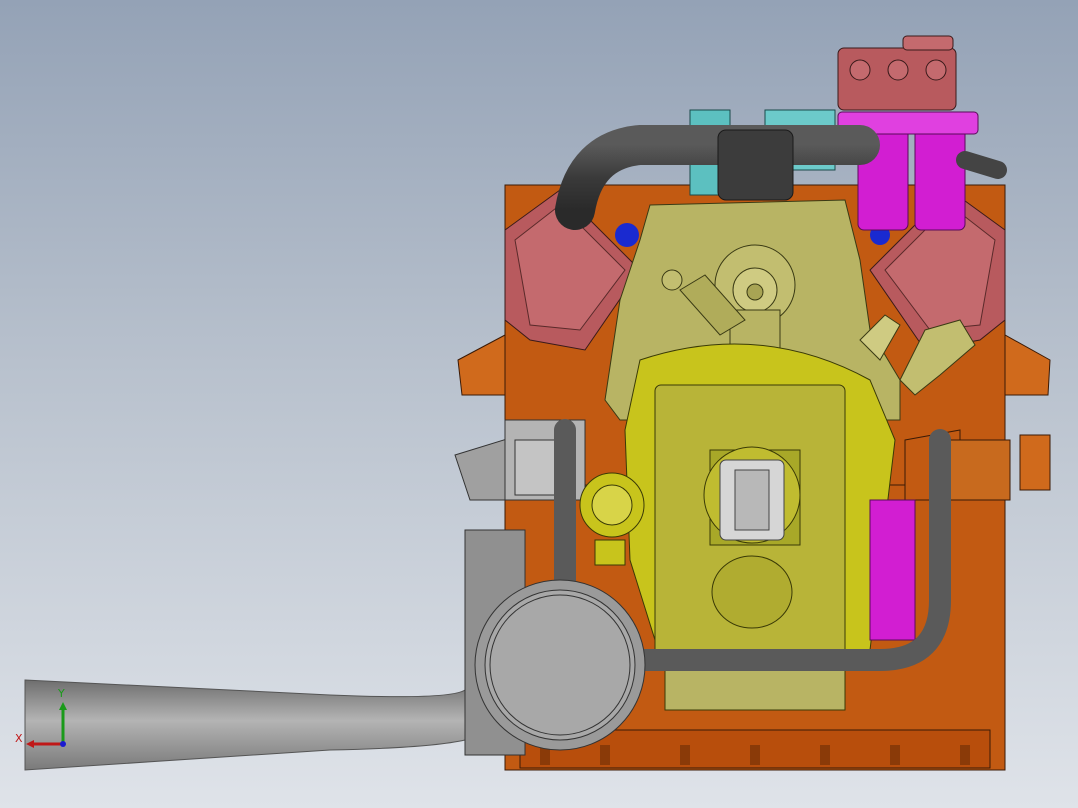 The image size is (1078, 808). Describe the element at coordinates (63, 706) in the screenshot. I see `y-axis-head` at that location.